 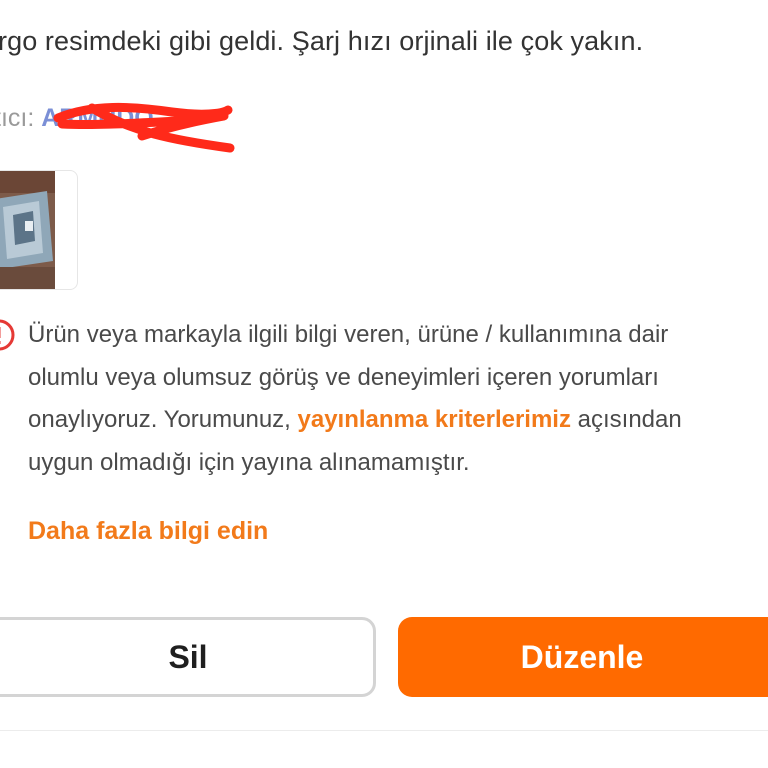 I want to click on info-circle-icon, so click(x=7, y=335).